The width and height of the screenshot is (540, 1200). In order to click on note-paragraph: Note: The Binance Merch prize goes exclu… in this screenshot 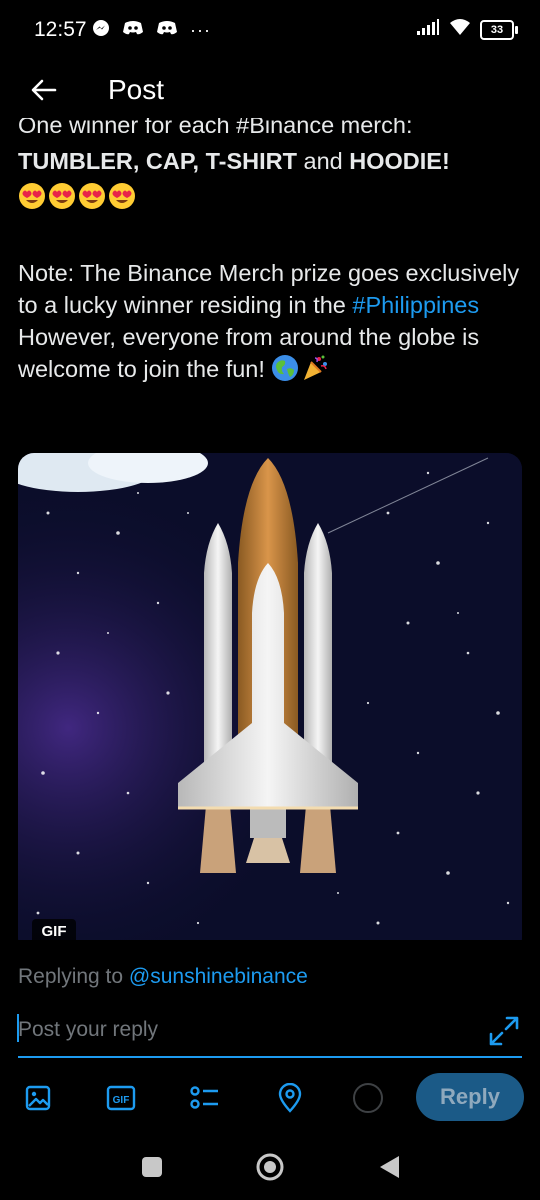, I will do `click(272, 321)`.